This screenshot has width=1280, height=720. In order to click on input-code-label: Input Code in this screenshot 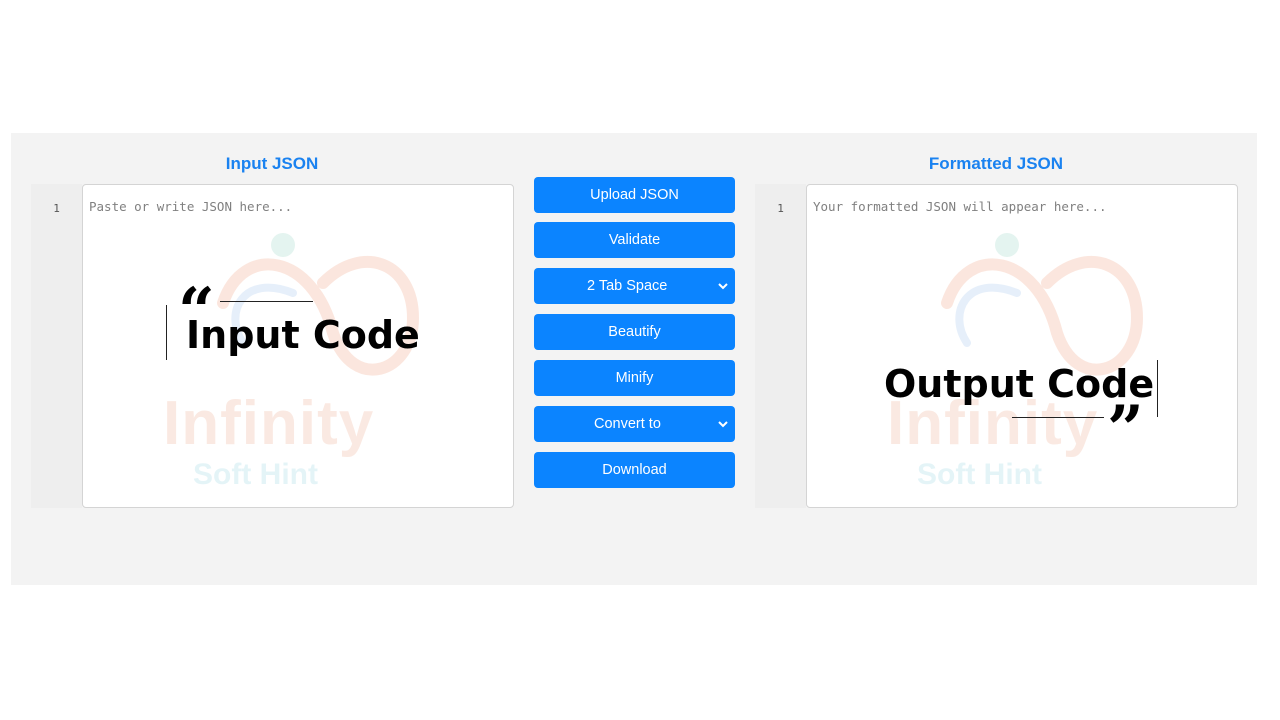, I will do `click(303, 335)`.